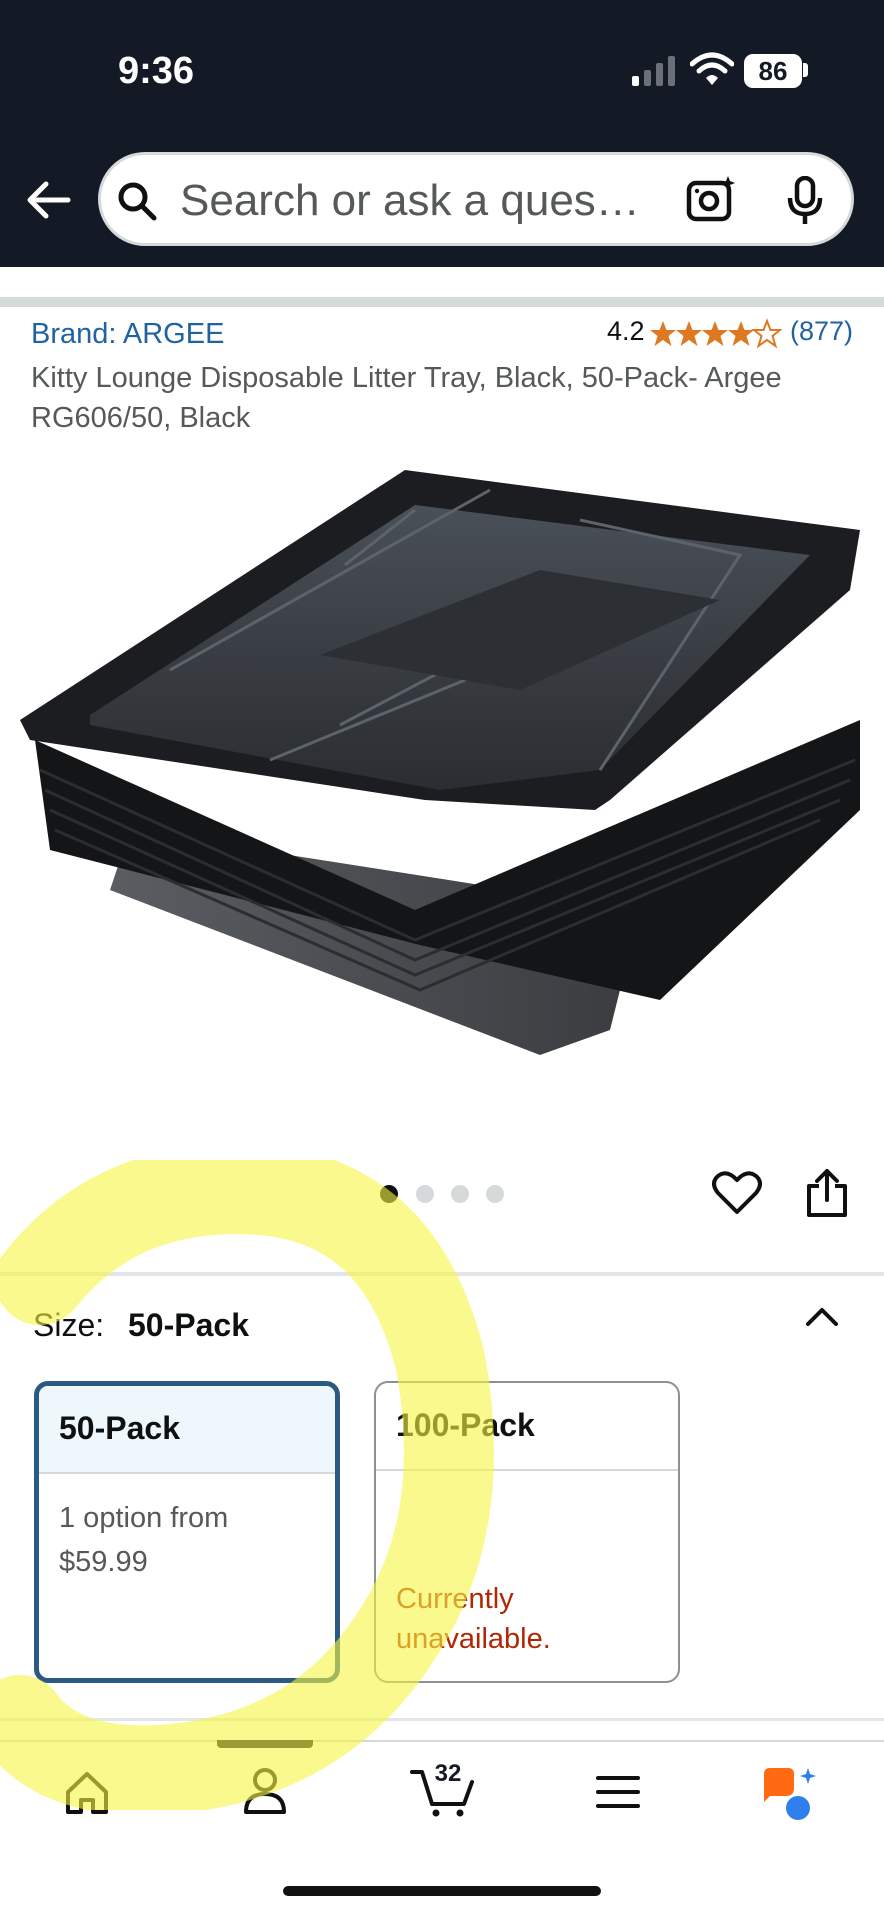 This screenshot has height=1922, width=884. I want to click on menu-icon, so click(618, 1792).